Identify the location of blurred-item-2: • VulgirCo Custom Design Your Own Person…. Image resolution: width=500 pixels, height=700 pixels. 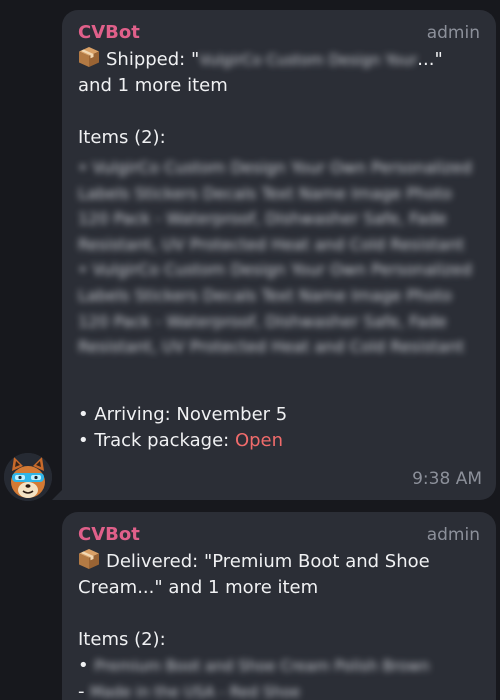
(275, 308).